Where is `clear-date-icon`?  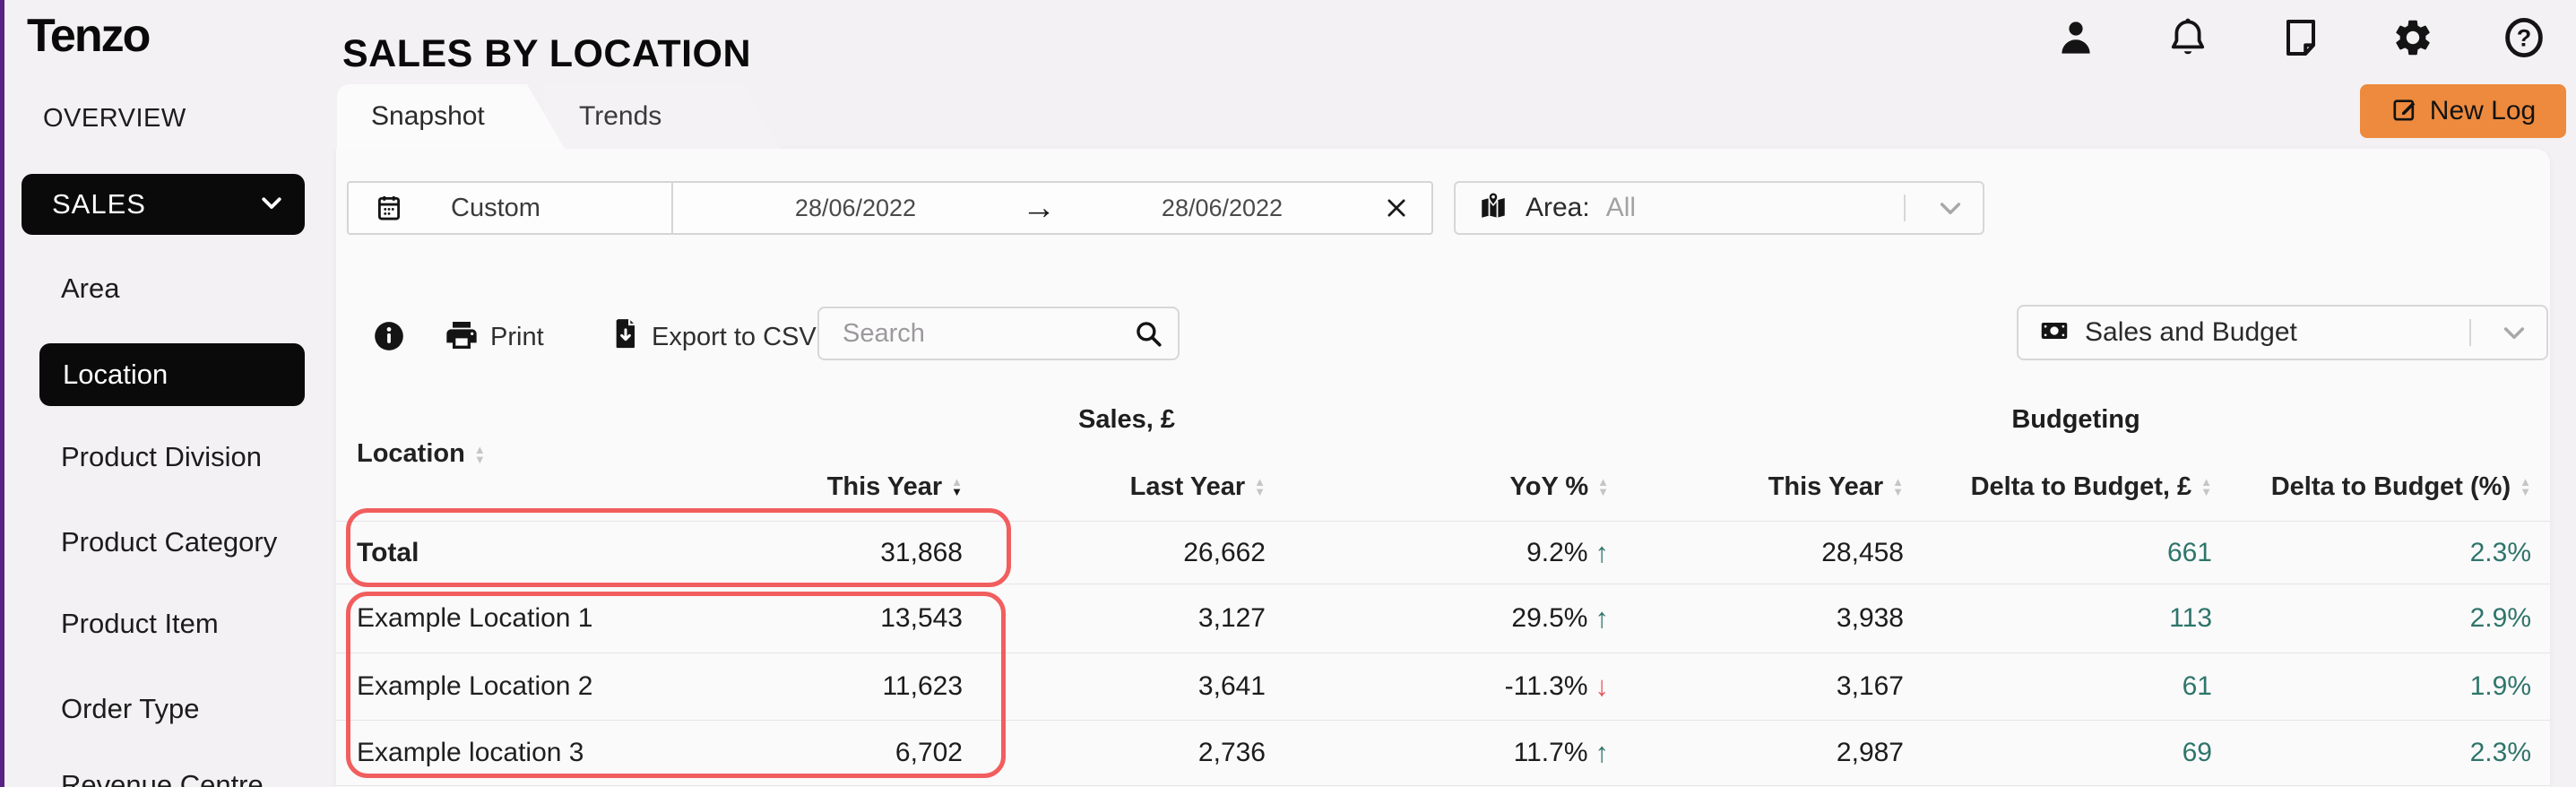
clear-date-icon is located at coordinates (1396, 208).